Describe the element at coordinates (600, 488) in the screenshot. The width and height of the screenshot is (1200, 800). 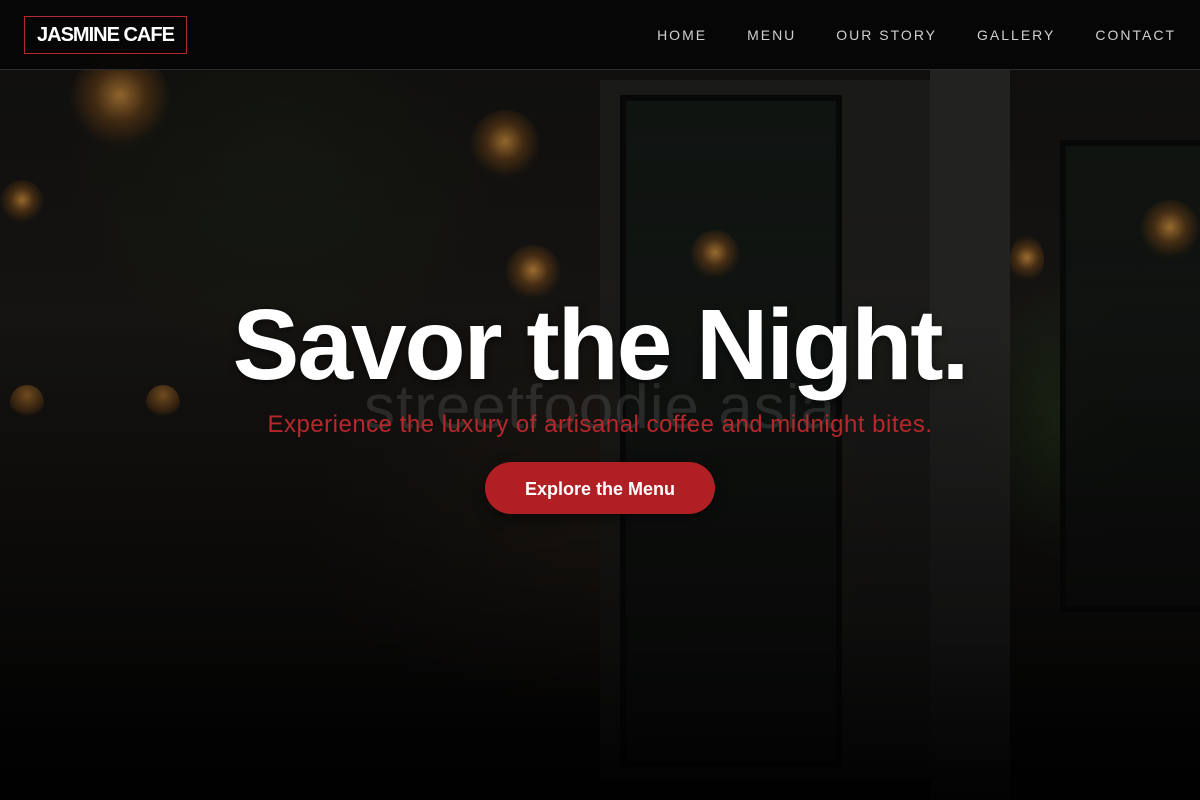
I see `explore-menu-button: Explore the Menu` at that location.